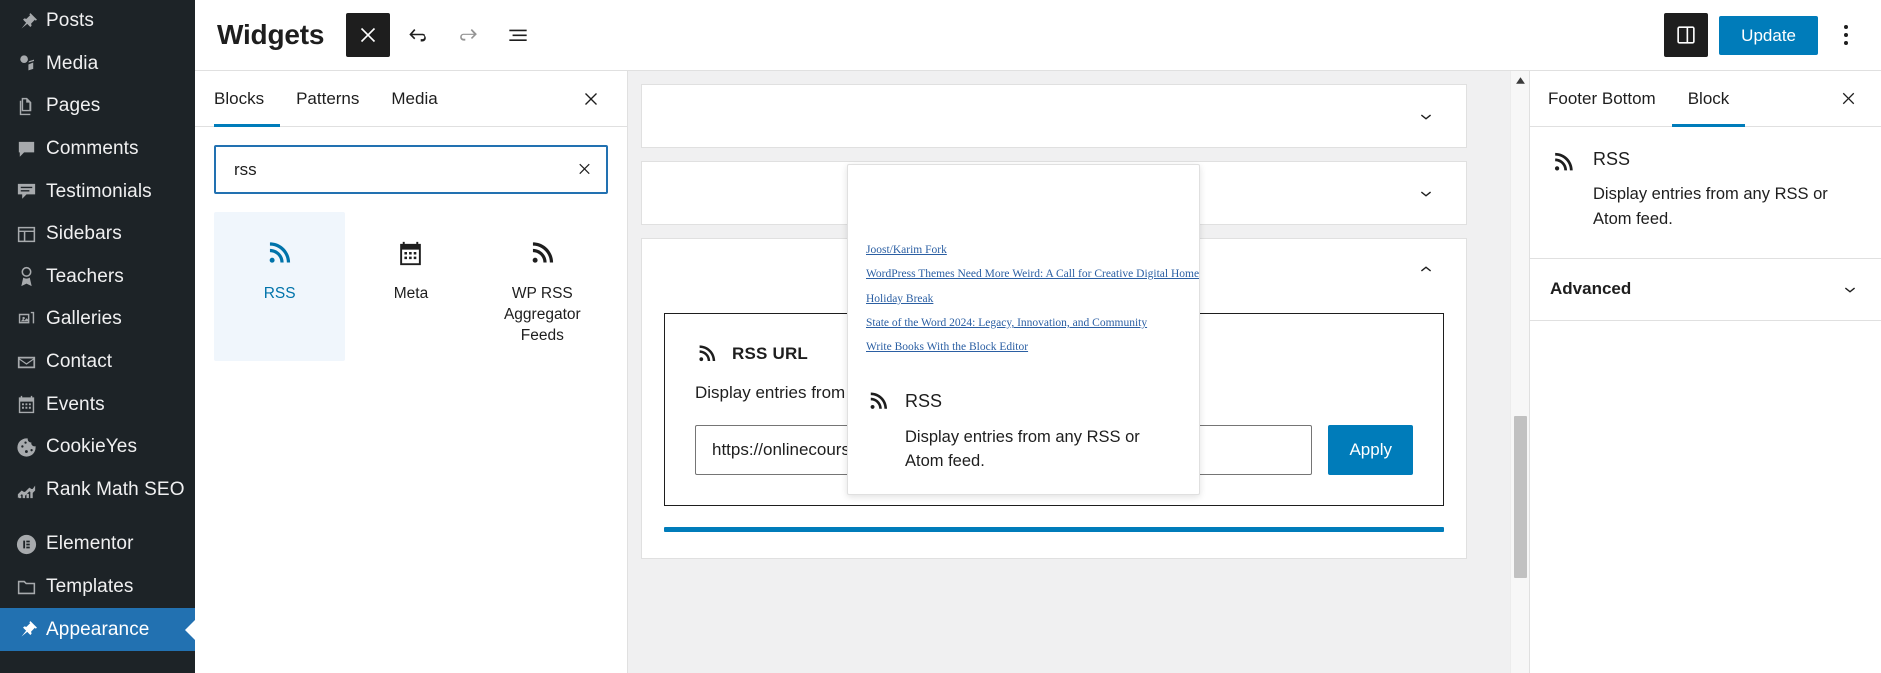  Describe the element at coordinates (1520, 497) in the screenshot. I see `scrollbar-thumb` at that location.